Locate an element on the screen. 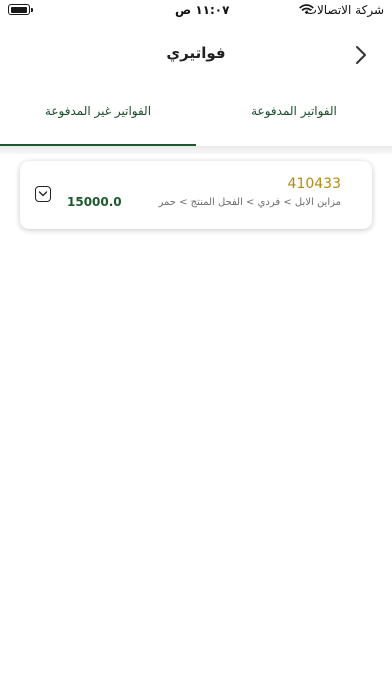 This screenshot has width=392, height=696. tab-unpaid-invoices: الفواتير غير المدفوعة is located at coordinates (98, 119).